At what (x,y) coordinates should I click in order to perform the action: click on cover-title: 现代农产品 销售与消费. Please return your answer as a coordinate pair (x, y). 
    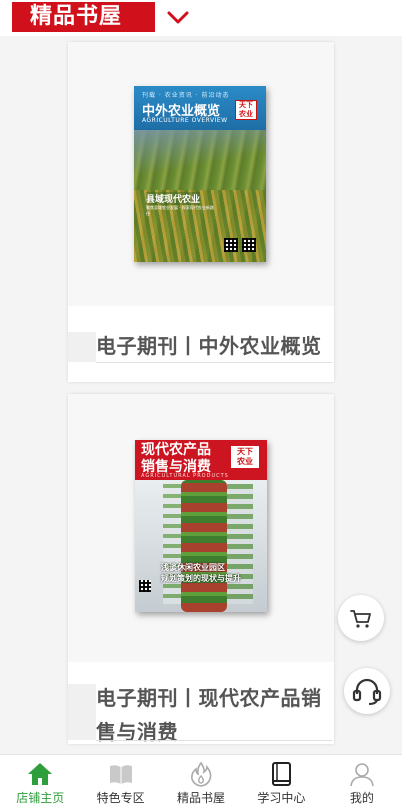
    Looking at the image, I should click on (176, 458).